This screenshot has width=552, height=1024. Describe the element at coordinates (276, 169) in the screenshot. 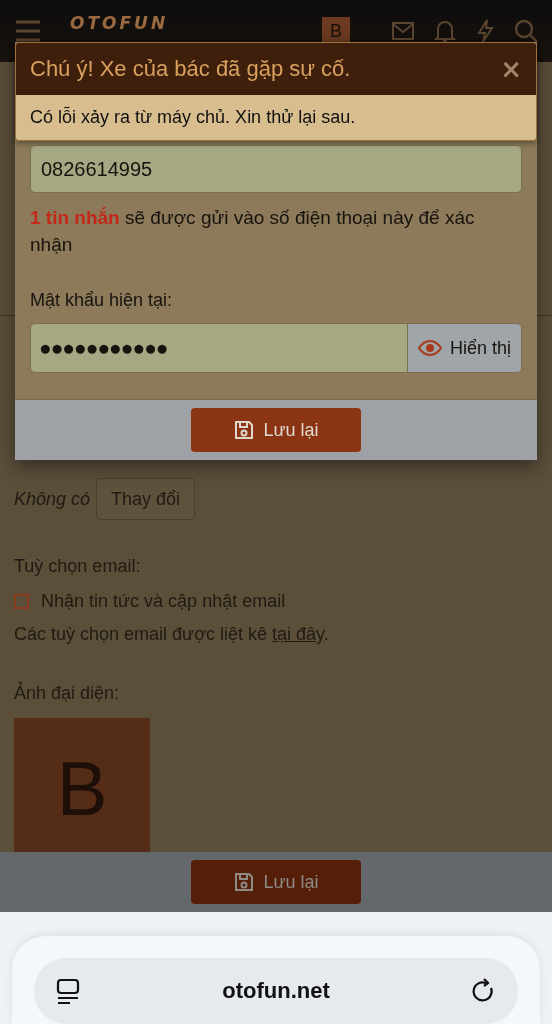

I see `phone-field: 0826614995` at that location.